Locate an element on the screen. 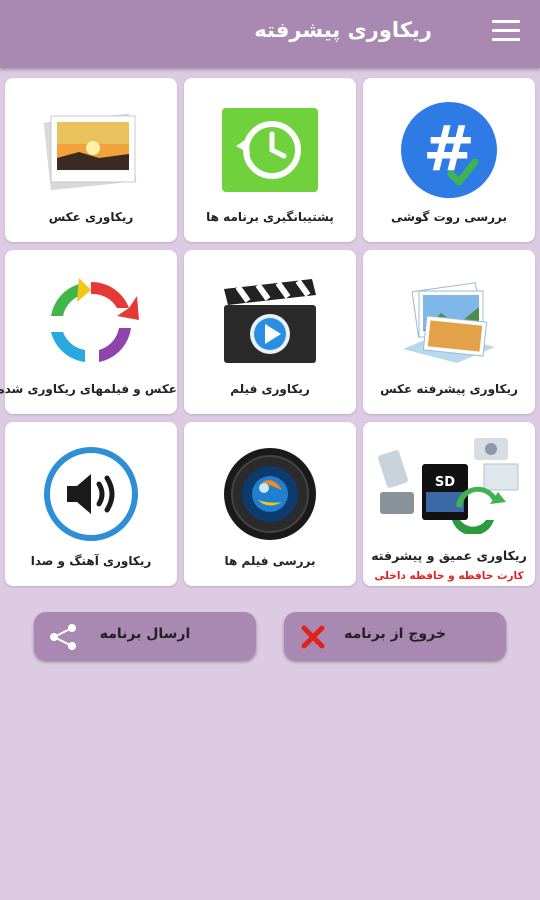 The height and width of the screenshot is (900, 540). card-deep-recovery-label: ریکاوری عمیق و پیشرفته is located at coordinates (449, 555).